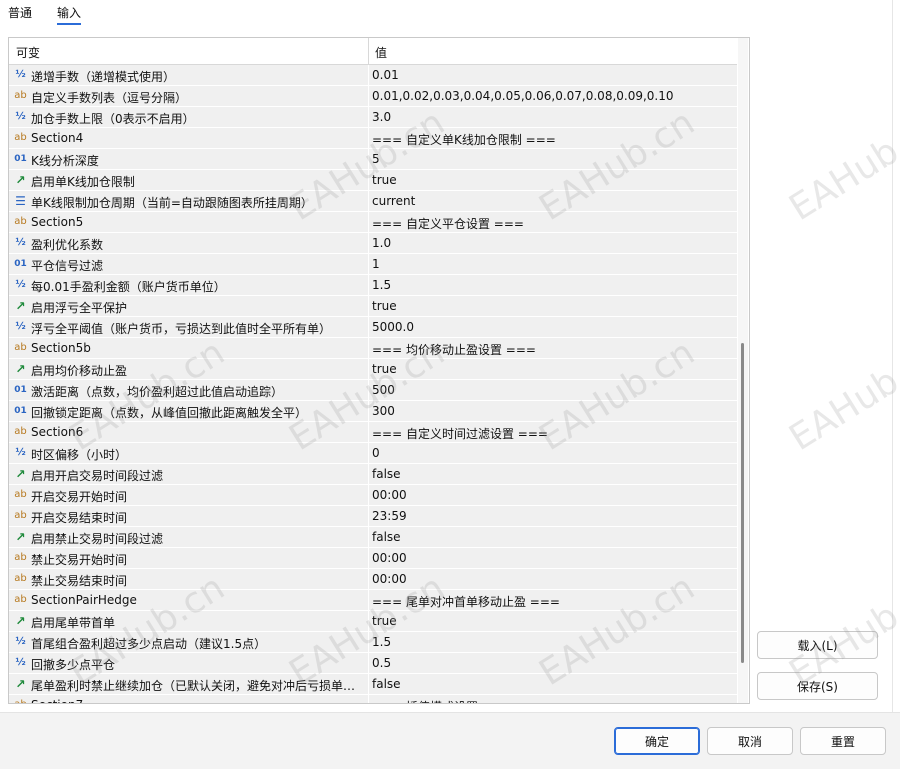 This screenshot has width=900, height=769. What do you see at coordinates (20, 12) in the screenshot?
I see `tab-common: 普通` at bounding box center [20, 12].